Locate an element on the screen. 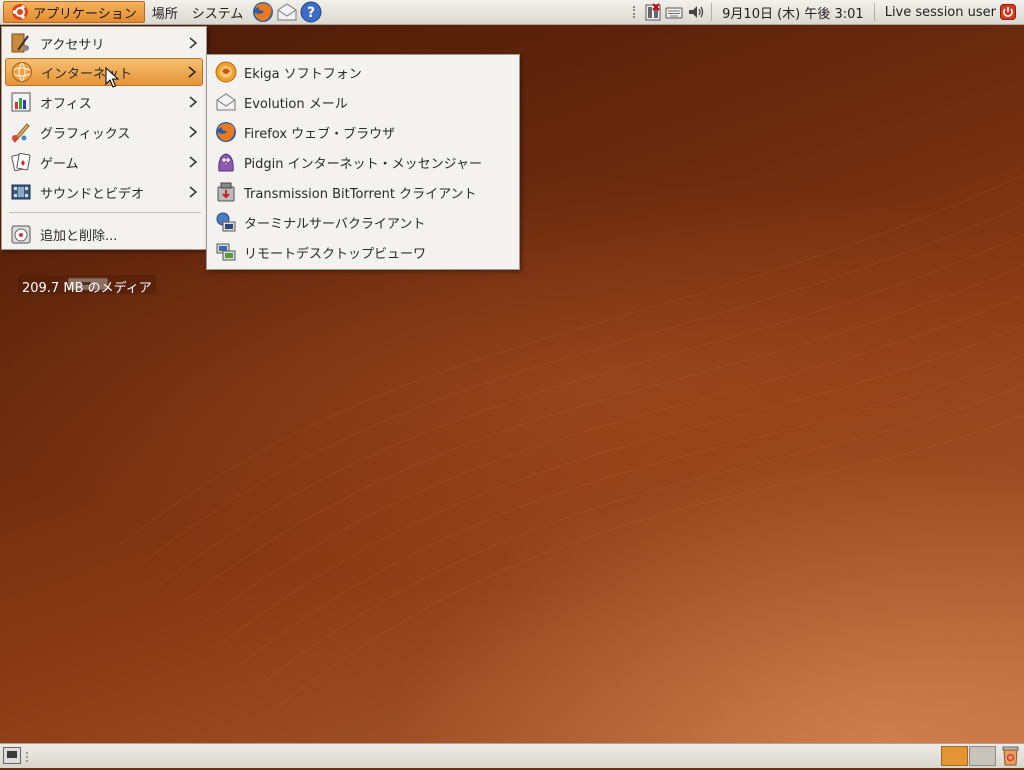 This screenshot has width=1024, height=770. games-icon is located at coordinates (21, 162).